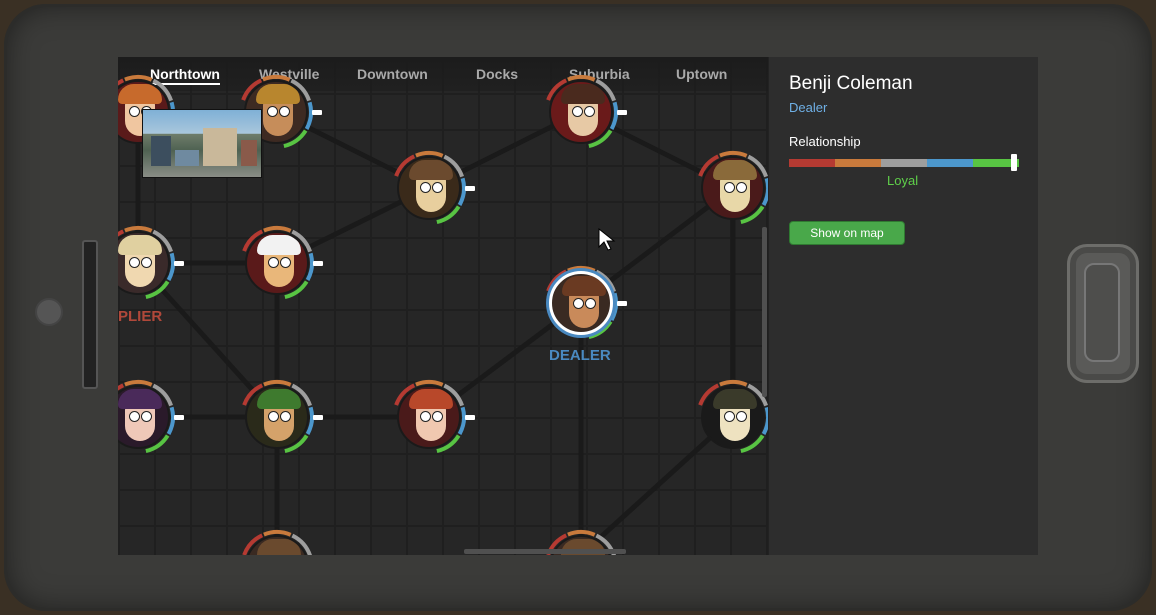 The image size is (1156, 615). I want to click on relationship-title: Relationship, so click(825, 141).